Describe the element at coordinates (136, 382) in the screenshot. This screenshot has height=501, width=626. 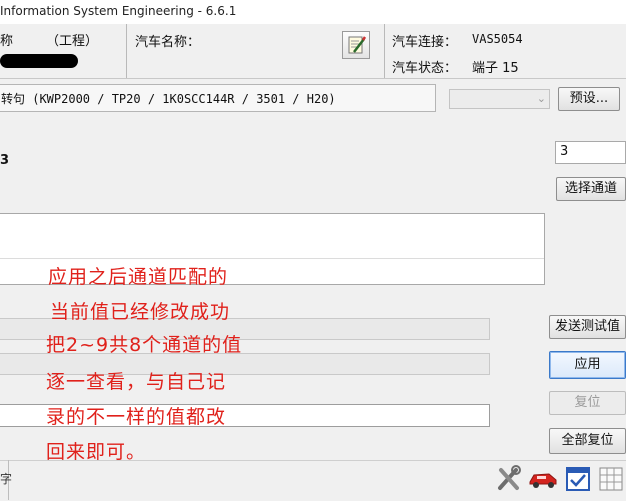
I see `annotation-line: 逐一查看，与自己记` at that location.